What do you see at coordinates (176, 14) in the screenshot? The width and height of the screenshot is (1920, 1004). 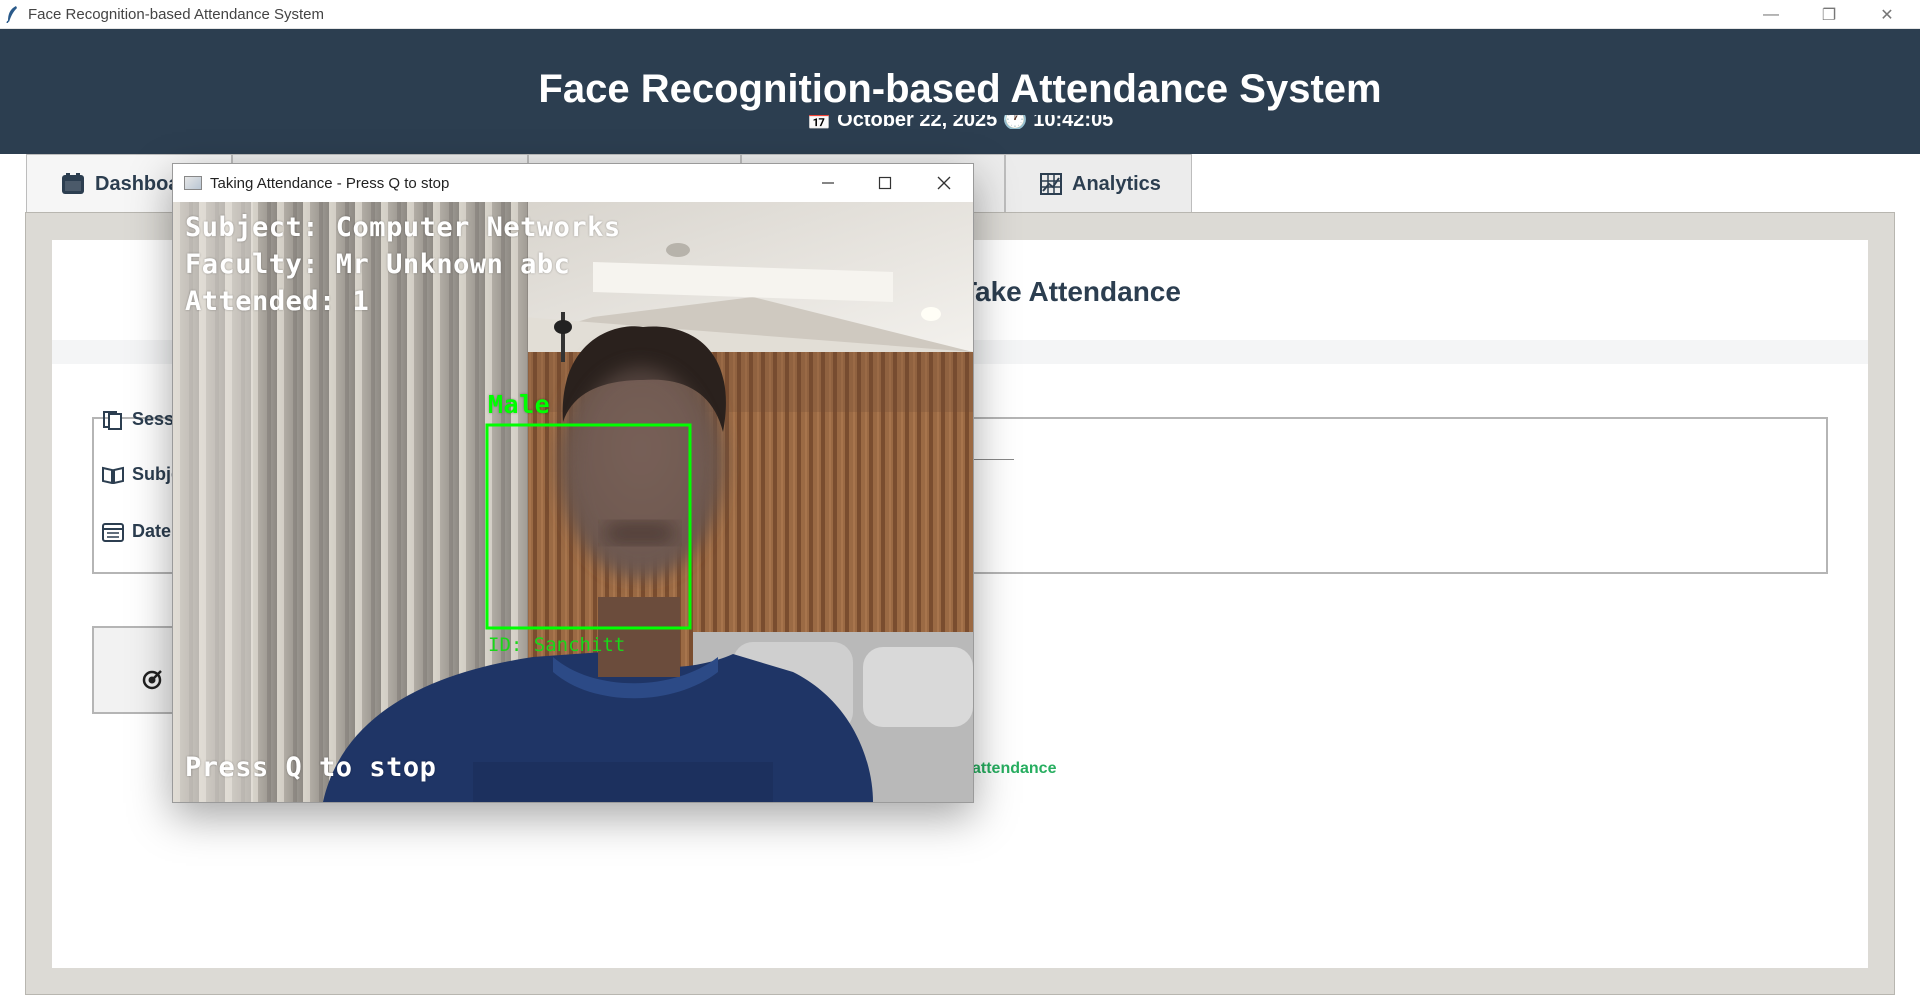 I see `app-title: Face Recognition-based Attendance System` at bounding box center [176, 14].